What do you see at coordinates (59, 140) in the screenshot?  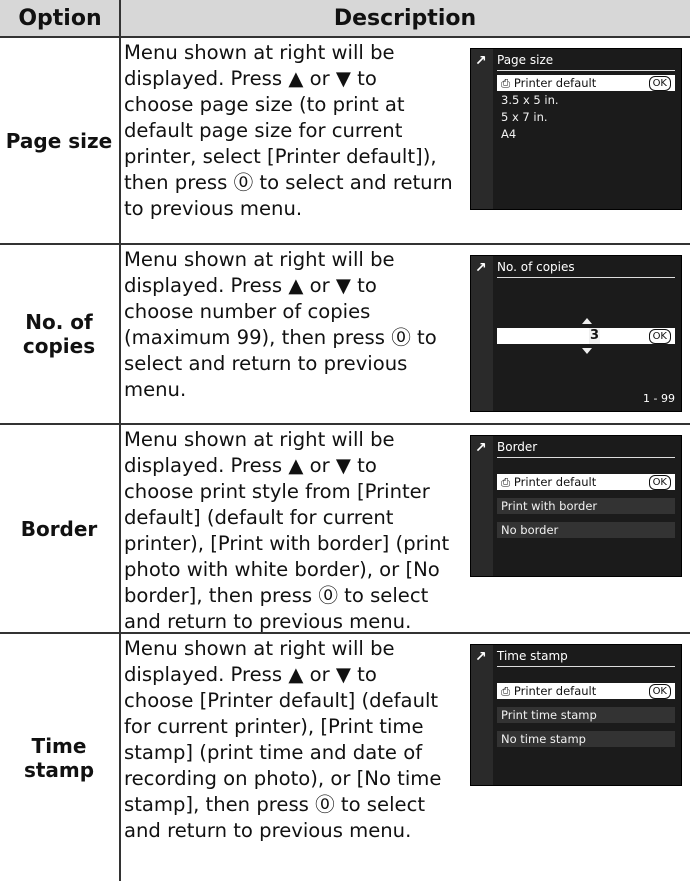 I see `option-page-size: Page size` at bounding box center [59, 140].